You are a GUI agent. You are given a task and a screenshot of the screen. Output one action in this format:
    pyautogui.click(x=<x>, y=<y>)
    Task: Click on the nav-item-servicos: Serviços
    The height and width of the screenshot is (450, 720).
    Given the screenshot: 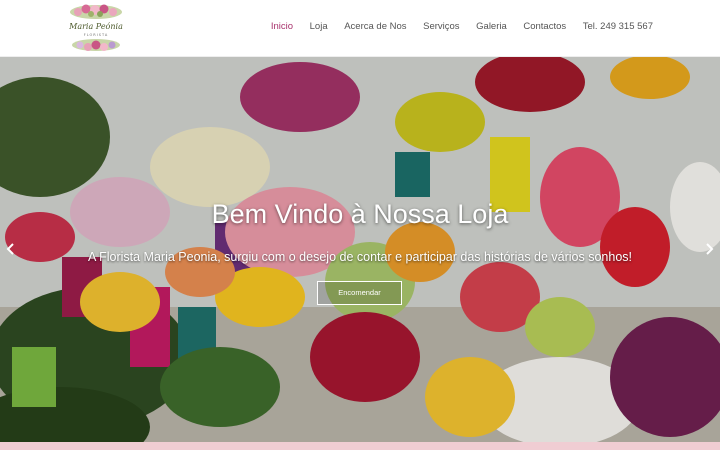 What is the action you would take?
    pyautogui.click(x=441, y=27)
    